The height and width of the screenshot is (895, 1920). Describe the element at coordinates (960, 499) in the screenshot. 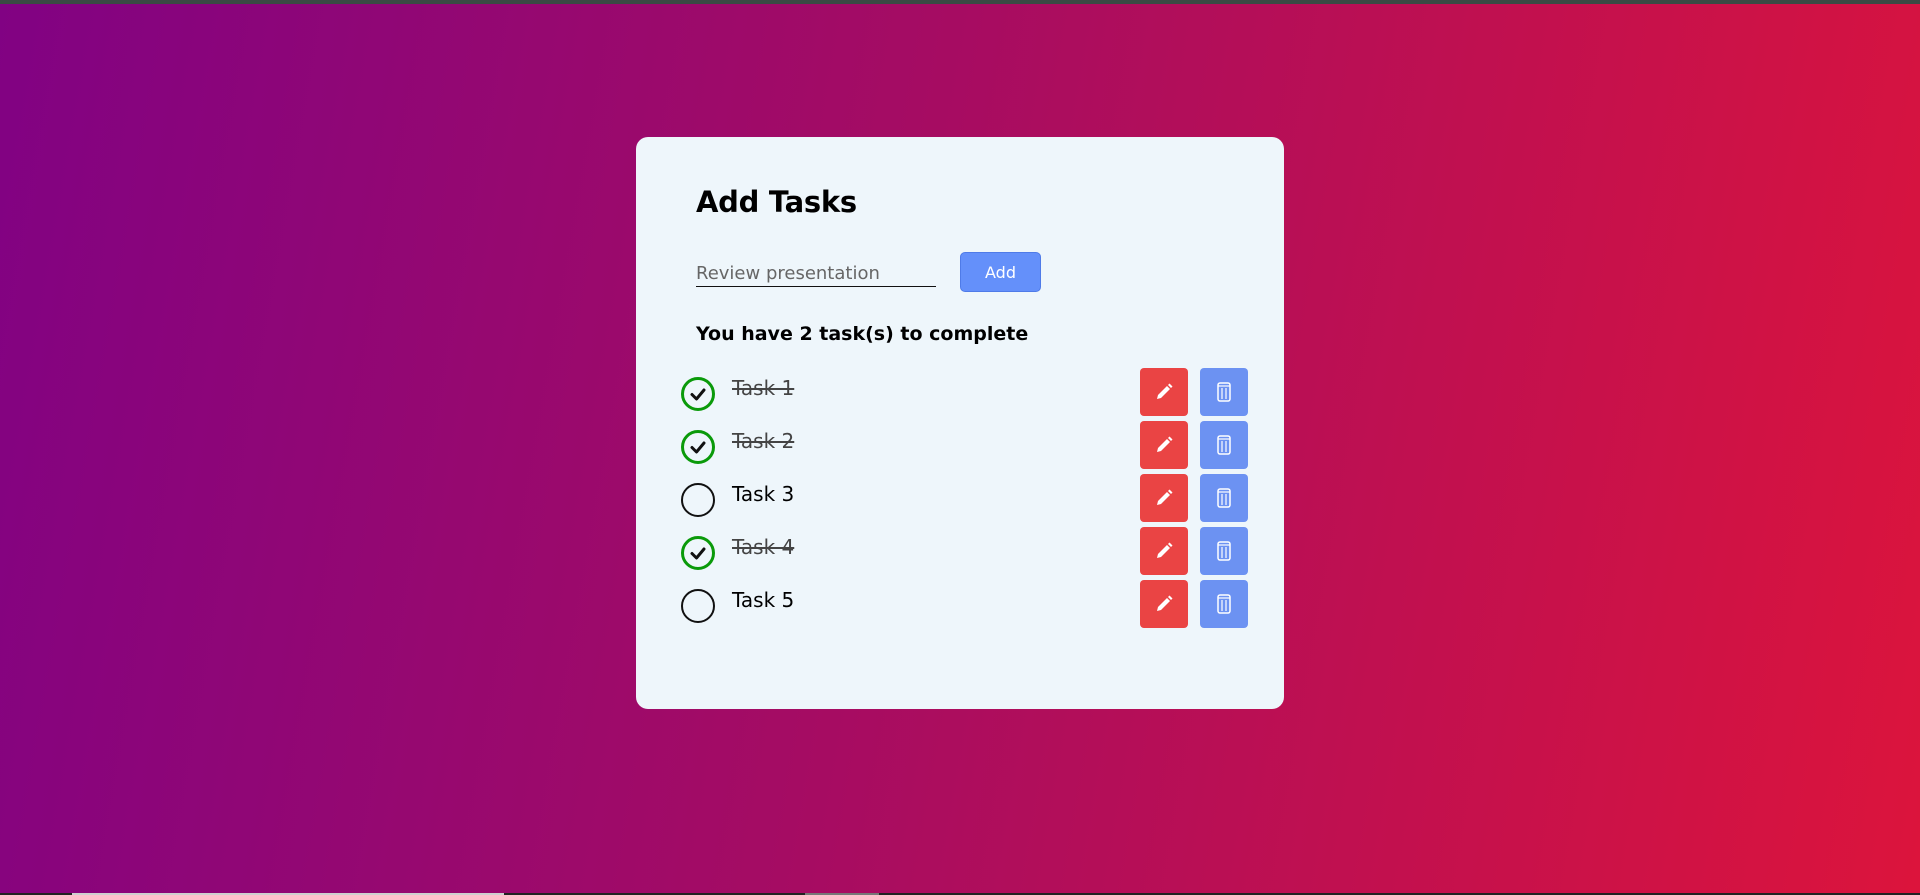

I see `task-item: Task 3` at that location.